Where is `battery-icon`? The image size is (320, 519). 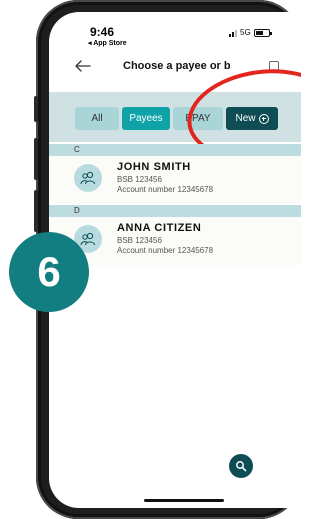
battery-icon is located at coordinates (262, 32).